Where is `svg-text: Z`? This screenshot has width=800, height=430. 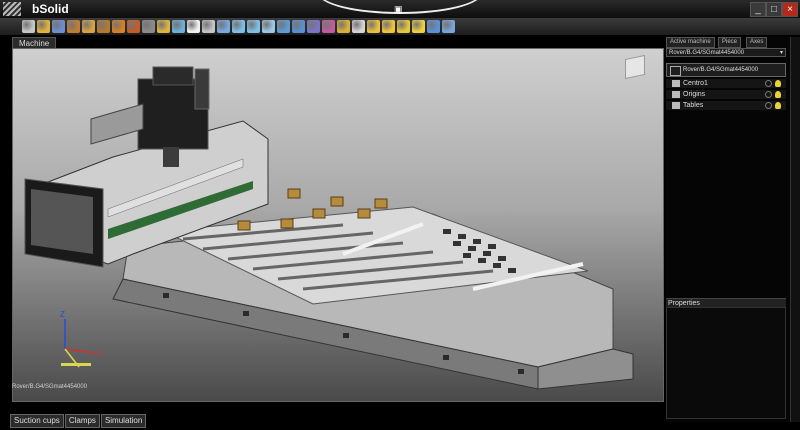
svg-text: Z is located at coordinates (62, 314).